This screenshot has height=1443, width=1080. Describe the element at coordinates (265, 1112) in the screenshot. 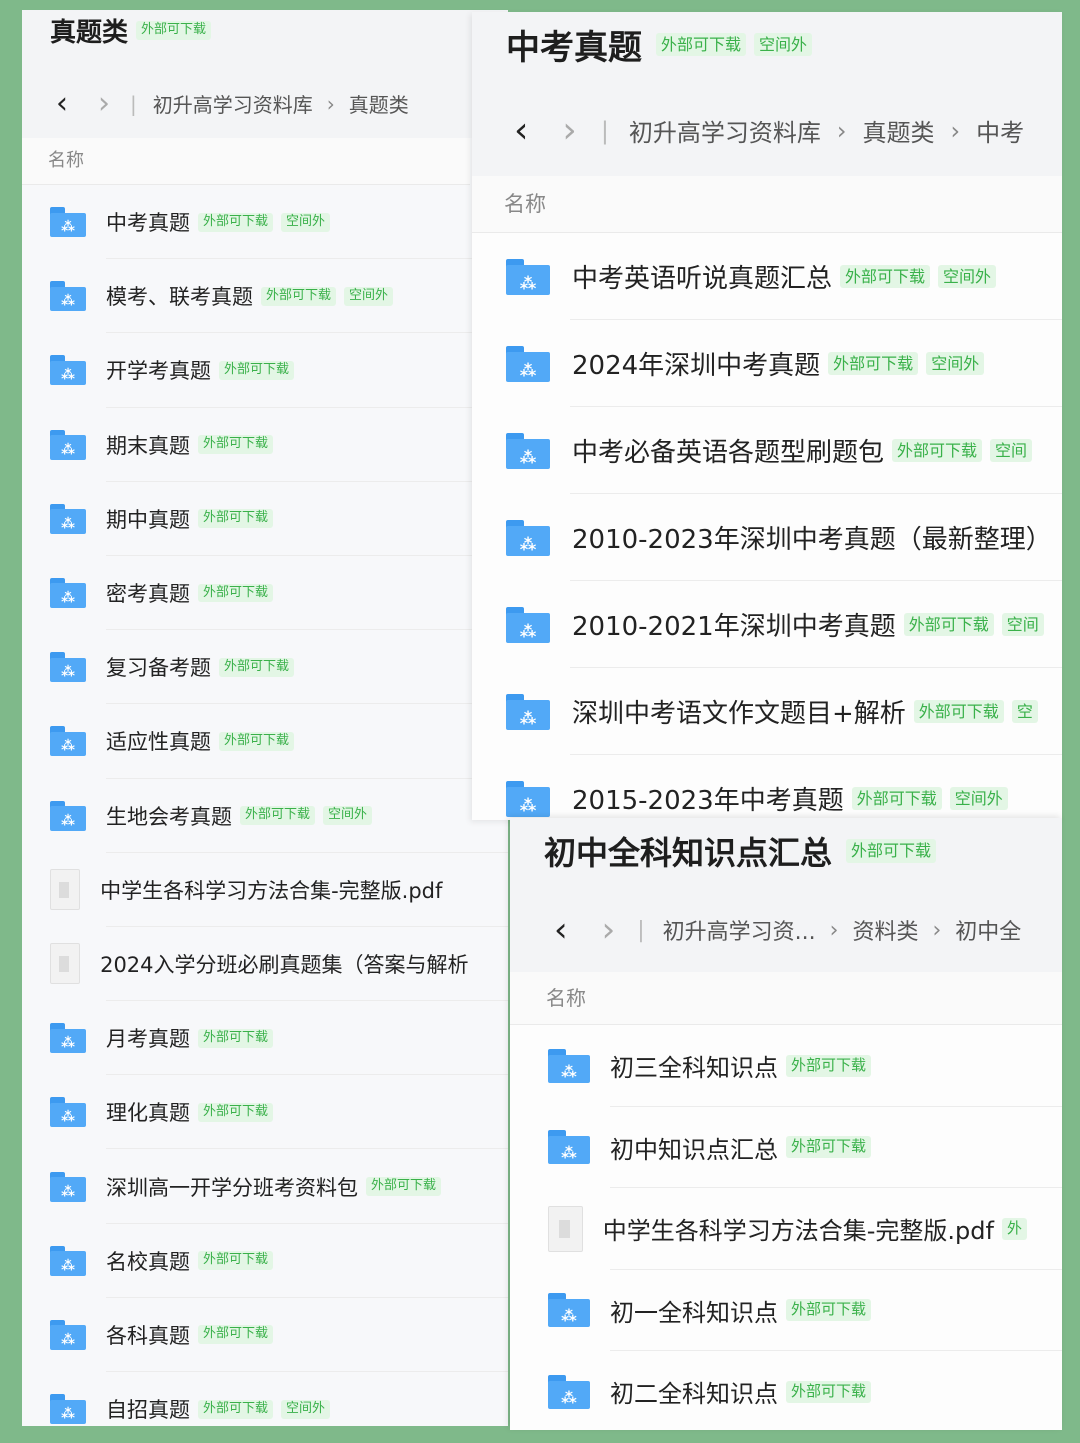

I see `folder-row: ⁂ 理化真题 外部可下载` at that location.